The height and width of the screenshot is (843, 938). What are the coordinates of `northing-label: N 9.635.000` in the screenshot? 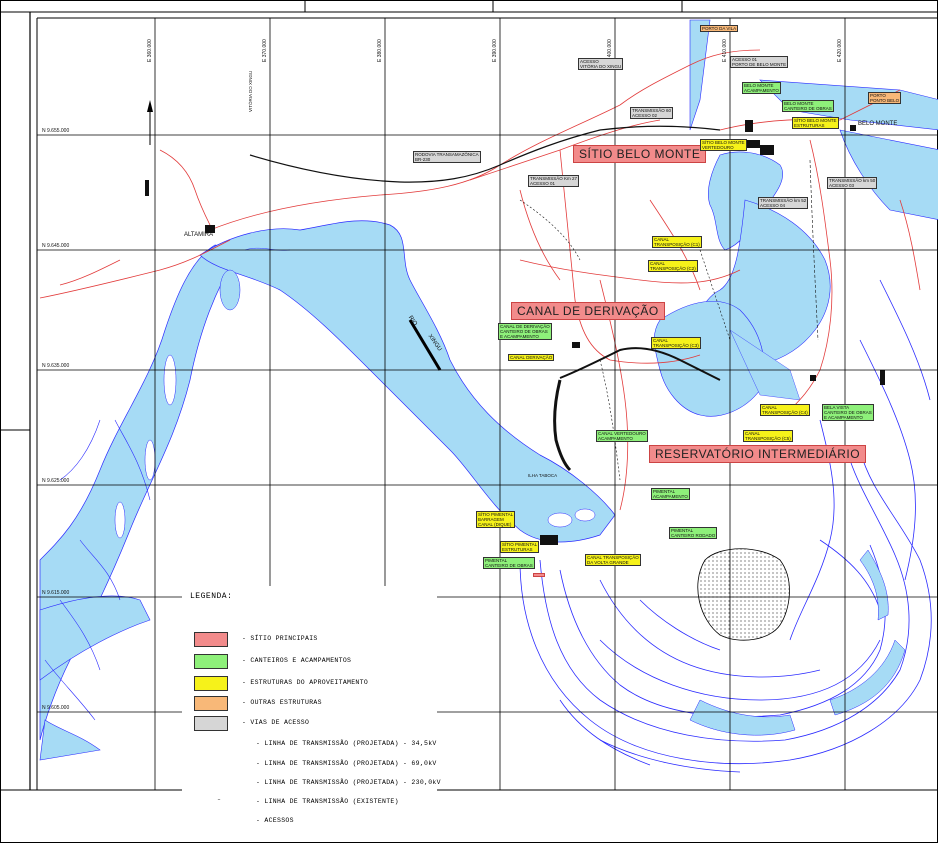 It's located at (56, 366).